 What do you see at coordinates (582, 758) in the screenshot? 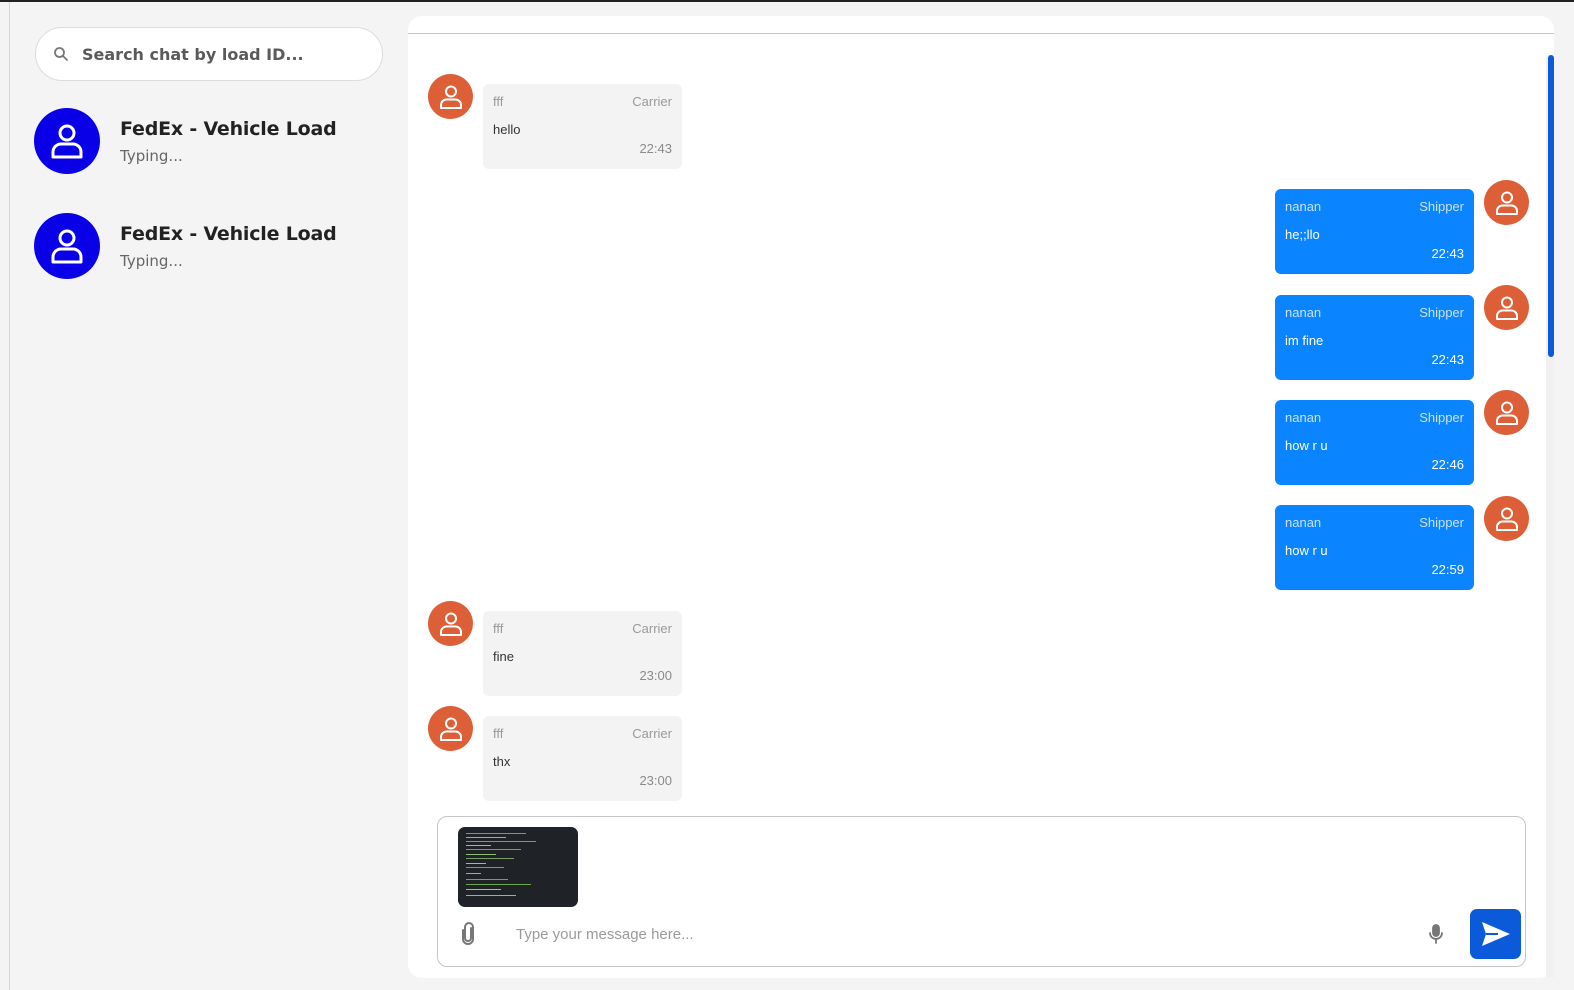
I see `message-bubble-incoming: fff Carrier thx 23:00` at bounding box center [582, 758].